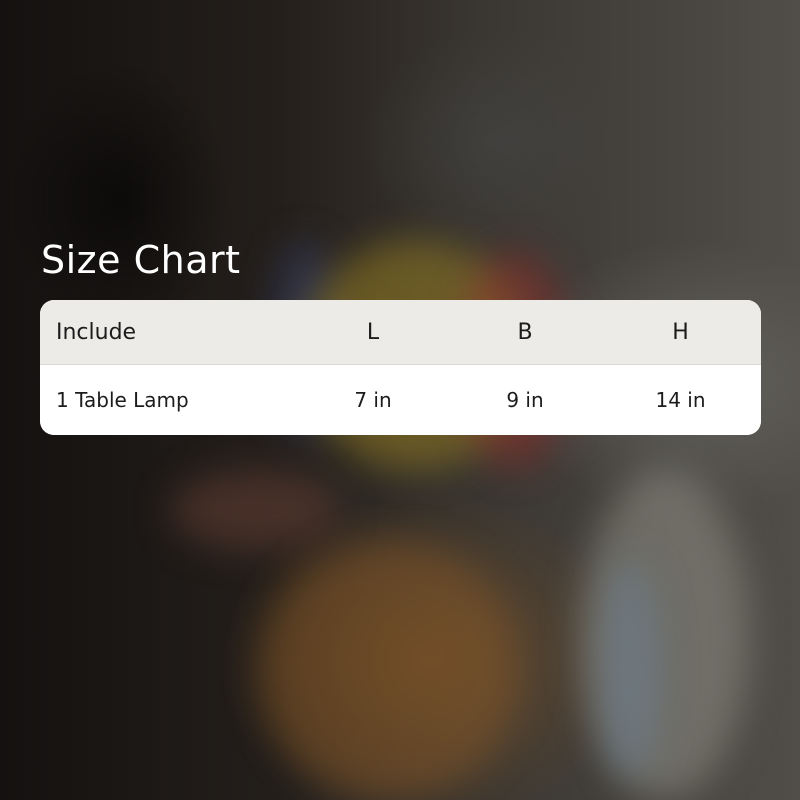 The height and width of the screenshot is (800, 800). Describe the element at coordinates (400, 400) in the screenshot. I see `table-row: 1 Table Lamp 7 in 9 in 14 in` at that location.